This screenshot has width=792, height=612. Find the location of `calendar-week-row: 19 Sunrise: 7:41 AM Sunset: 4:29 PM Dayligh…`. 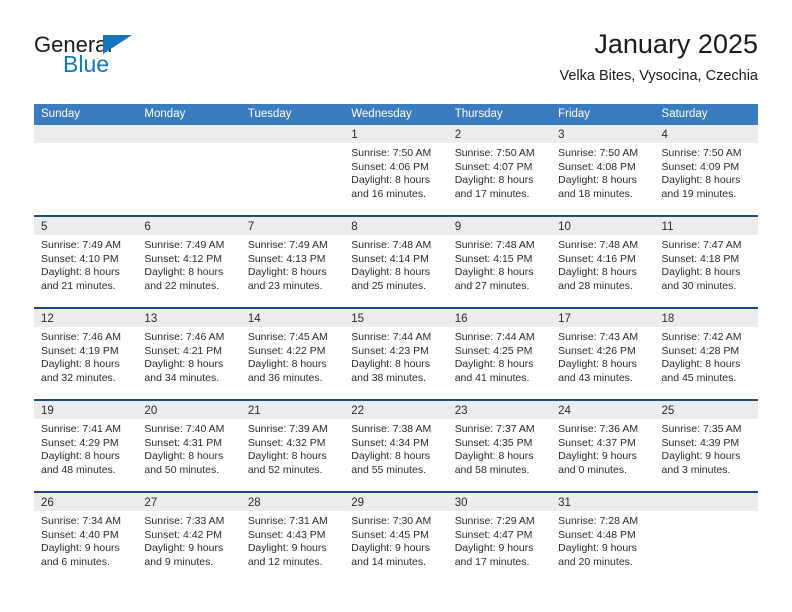

calendar-week-row: 19 Sunrise: 7:41 AM Sunset: 4:29 PM Dayligh… is located at coordinates (396, 445).